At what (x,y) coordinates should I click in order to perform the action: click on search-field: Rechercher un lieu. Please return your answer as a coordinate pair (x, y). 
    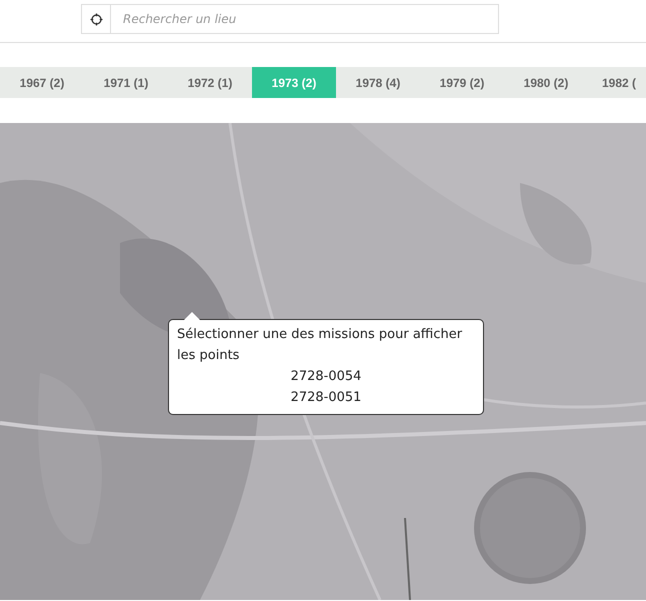
    Looking at the image, I should click on (305, 19).